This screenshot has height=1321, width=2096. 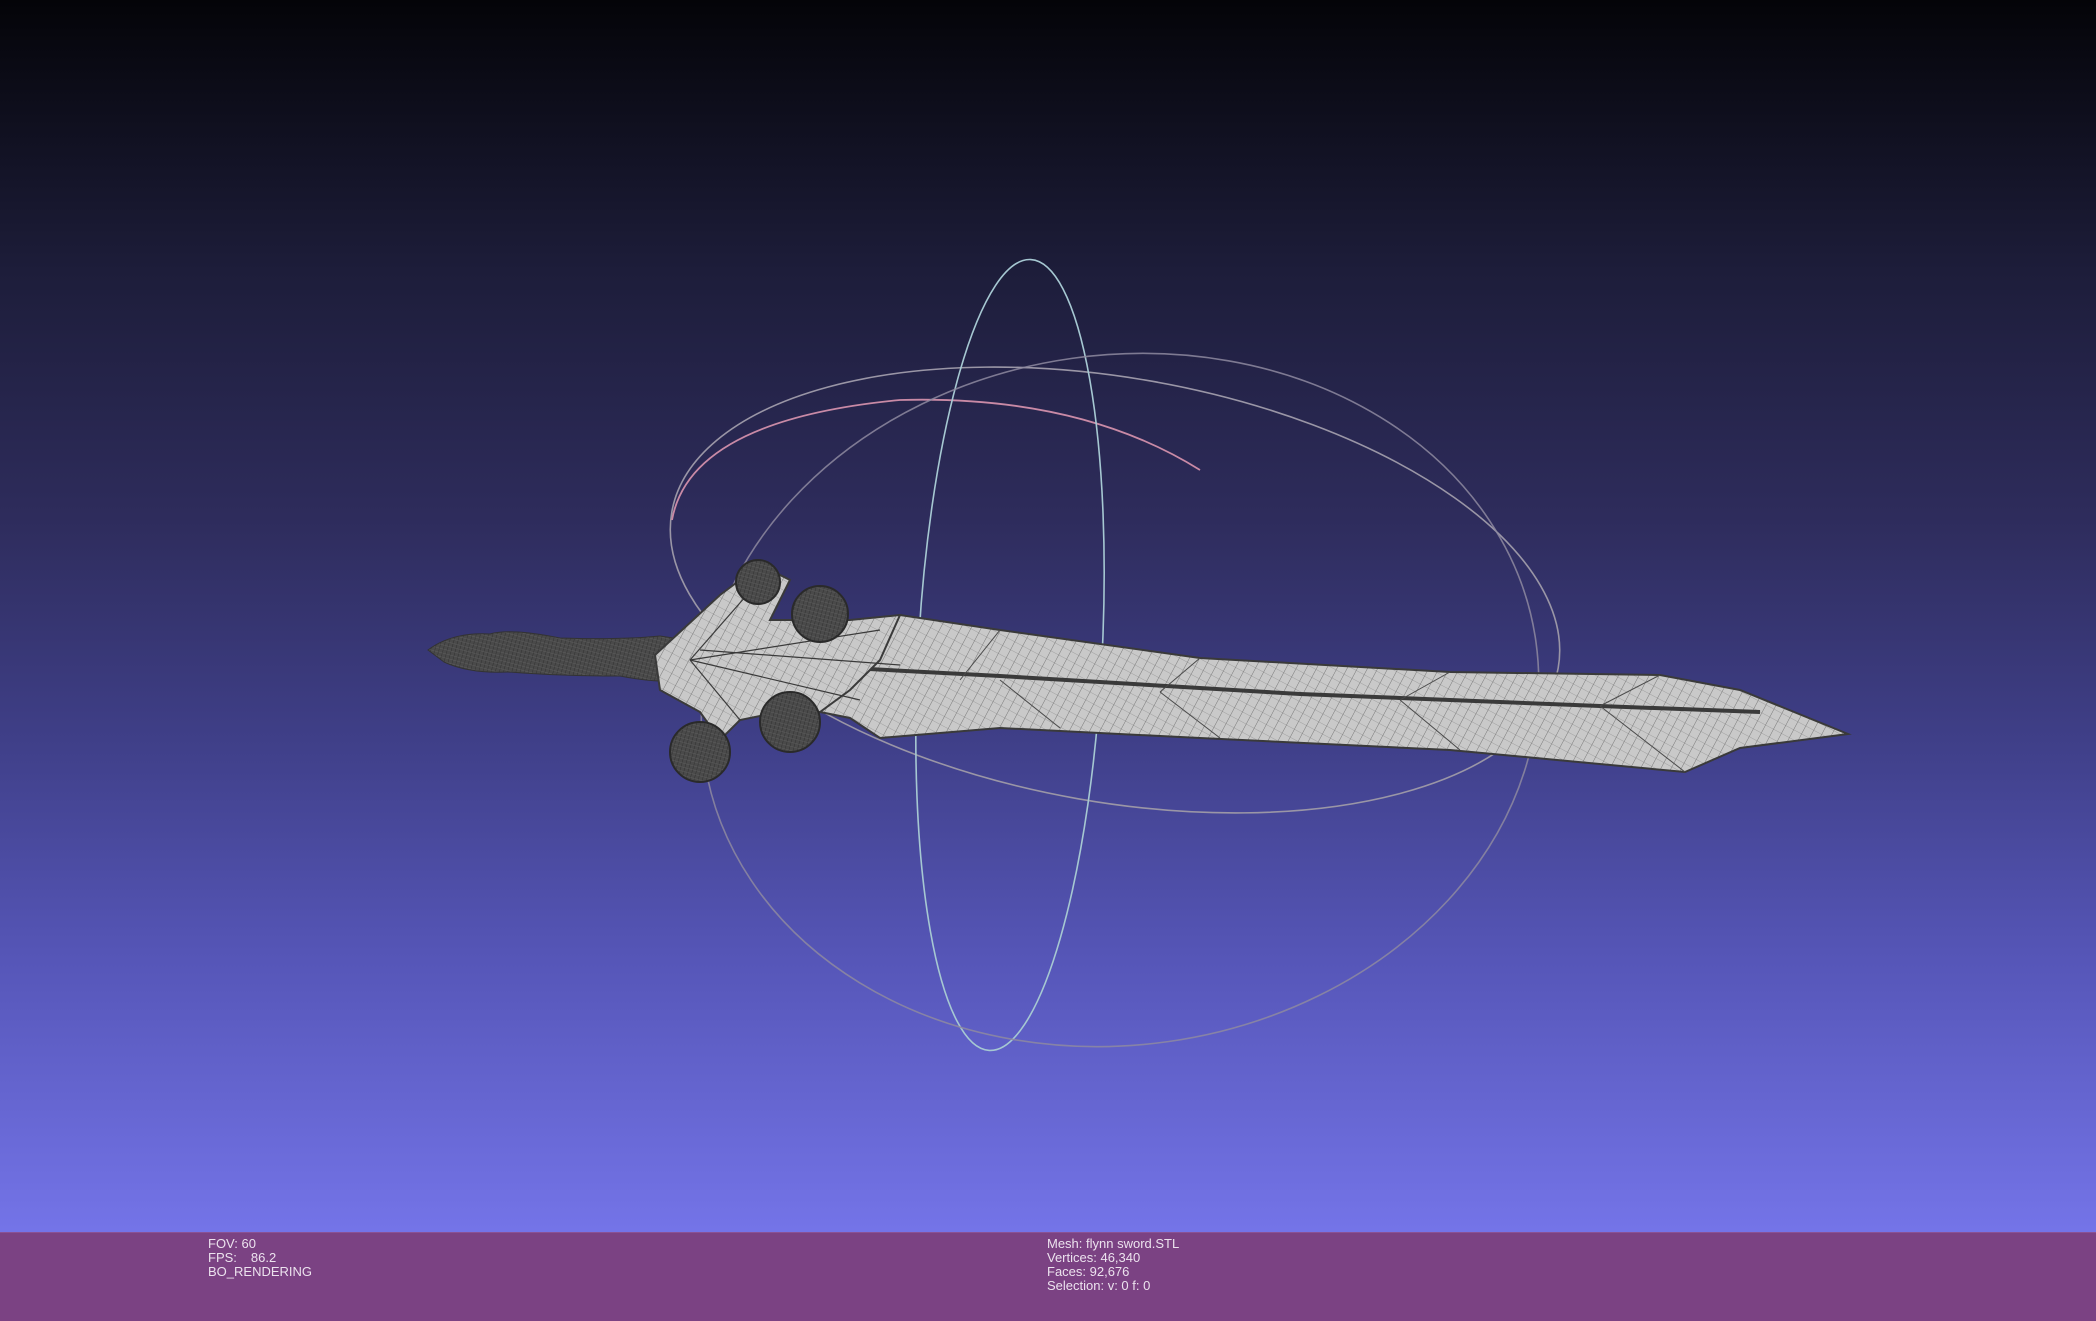 I want to click on selection-info: Selection: v: 0 f: 0, so click(x=1099, y=1285).